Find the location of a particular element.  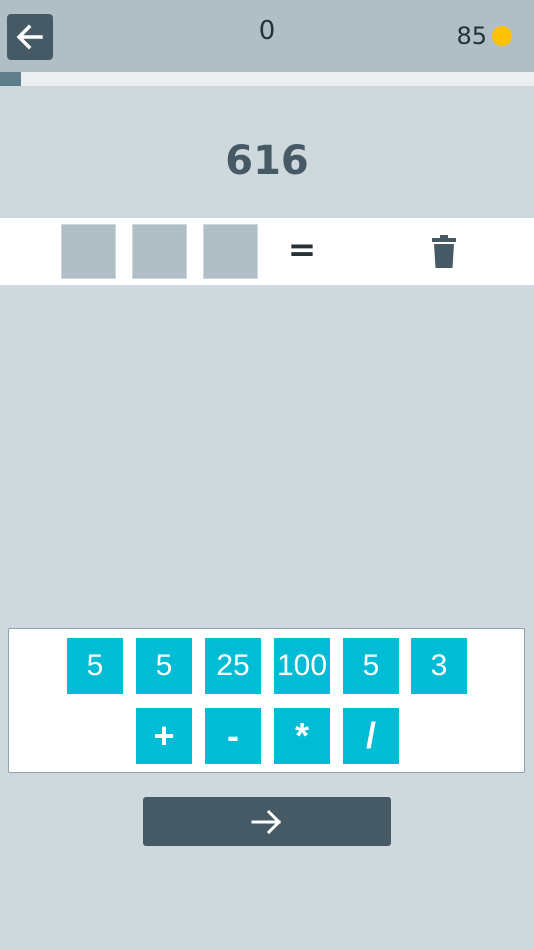

next-button is located at coordinates (267, 821).